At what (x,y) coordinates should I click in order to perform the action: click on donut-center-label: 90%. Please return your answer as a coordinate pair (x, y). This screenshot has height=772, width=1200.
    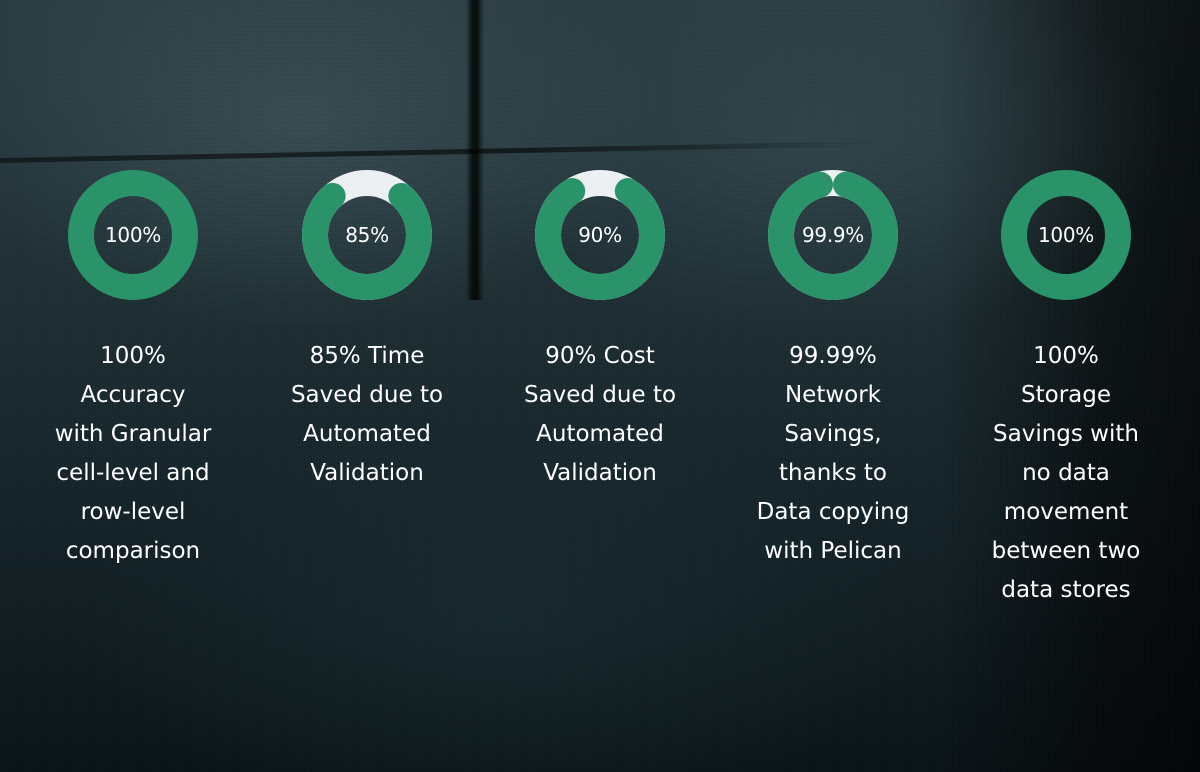
    Looking at the image, I should click on (600, 235).